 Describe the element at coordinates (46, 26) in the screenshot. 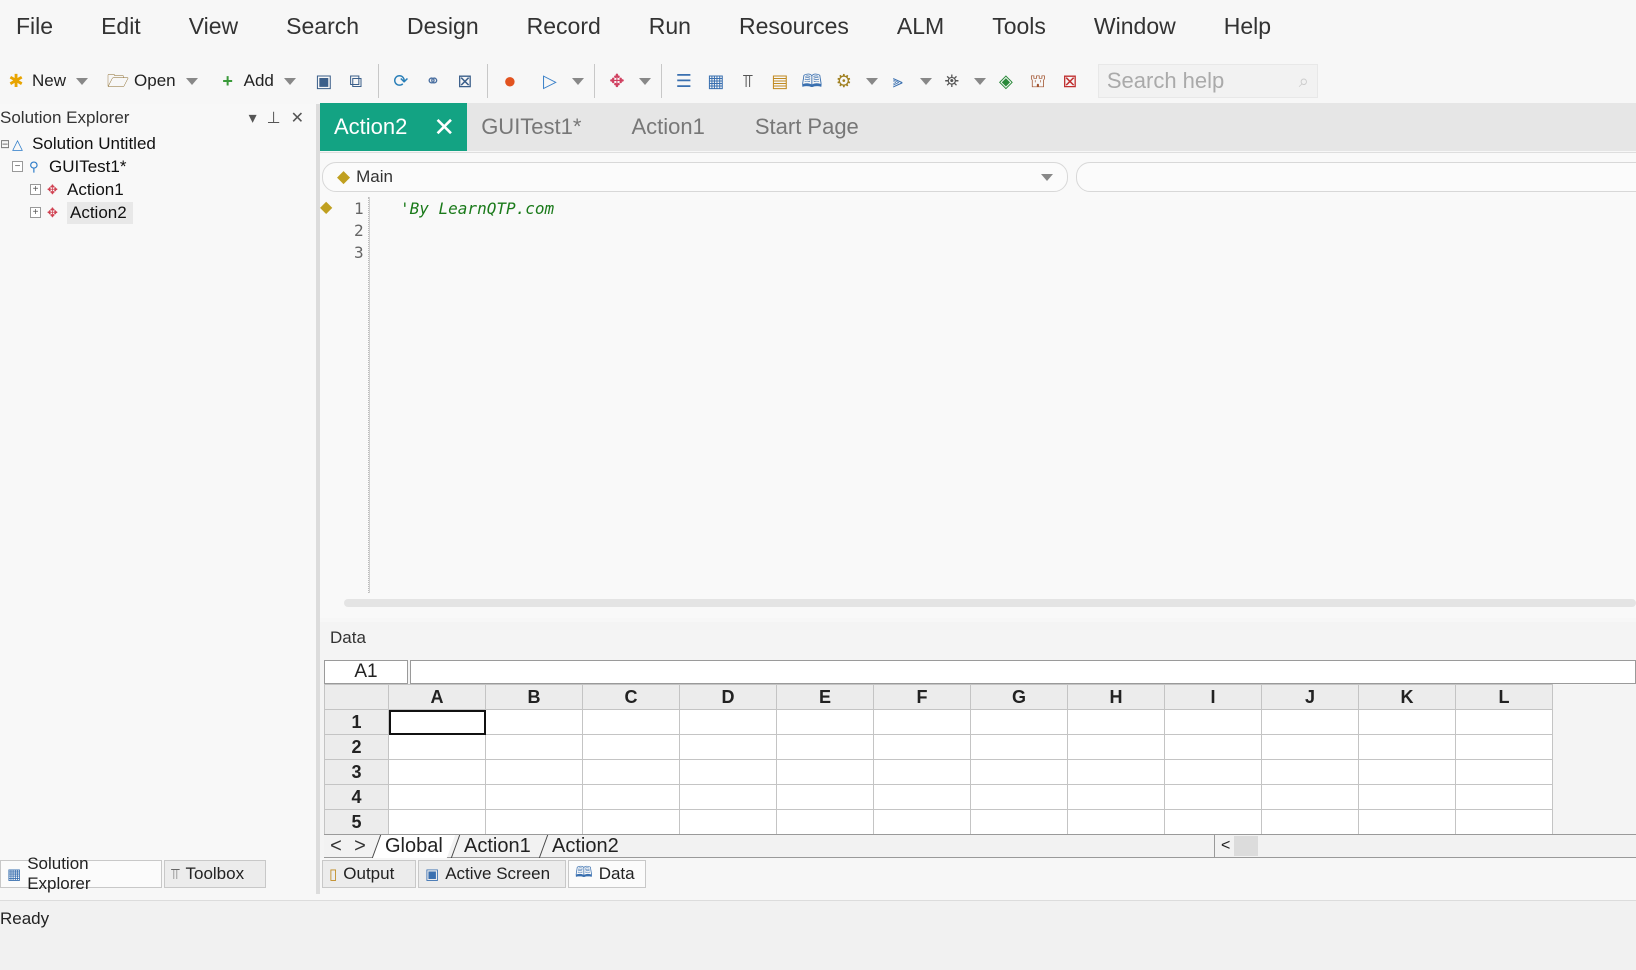

I see `menu-file: File` at that location.